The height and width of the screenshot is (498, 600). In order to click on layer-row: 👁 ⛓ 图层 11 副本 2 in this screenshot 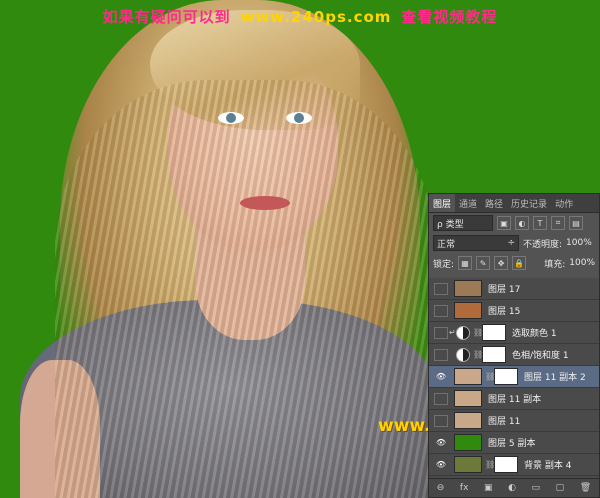, I will do `click(514, 377)`.